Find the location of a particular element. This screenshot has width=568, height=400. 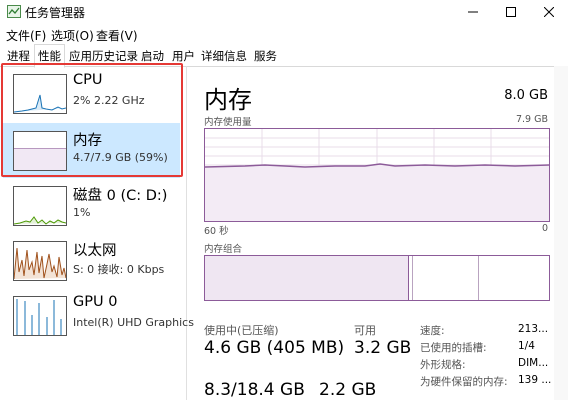

resource-subtext: S: 0 接收: 0 Kbps is located at coordinates (119, 269).